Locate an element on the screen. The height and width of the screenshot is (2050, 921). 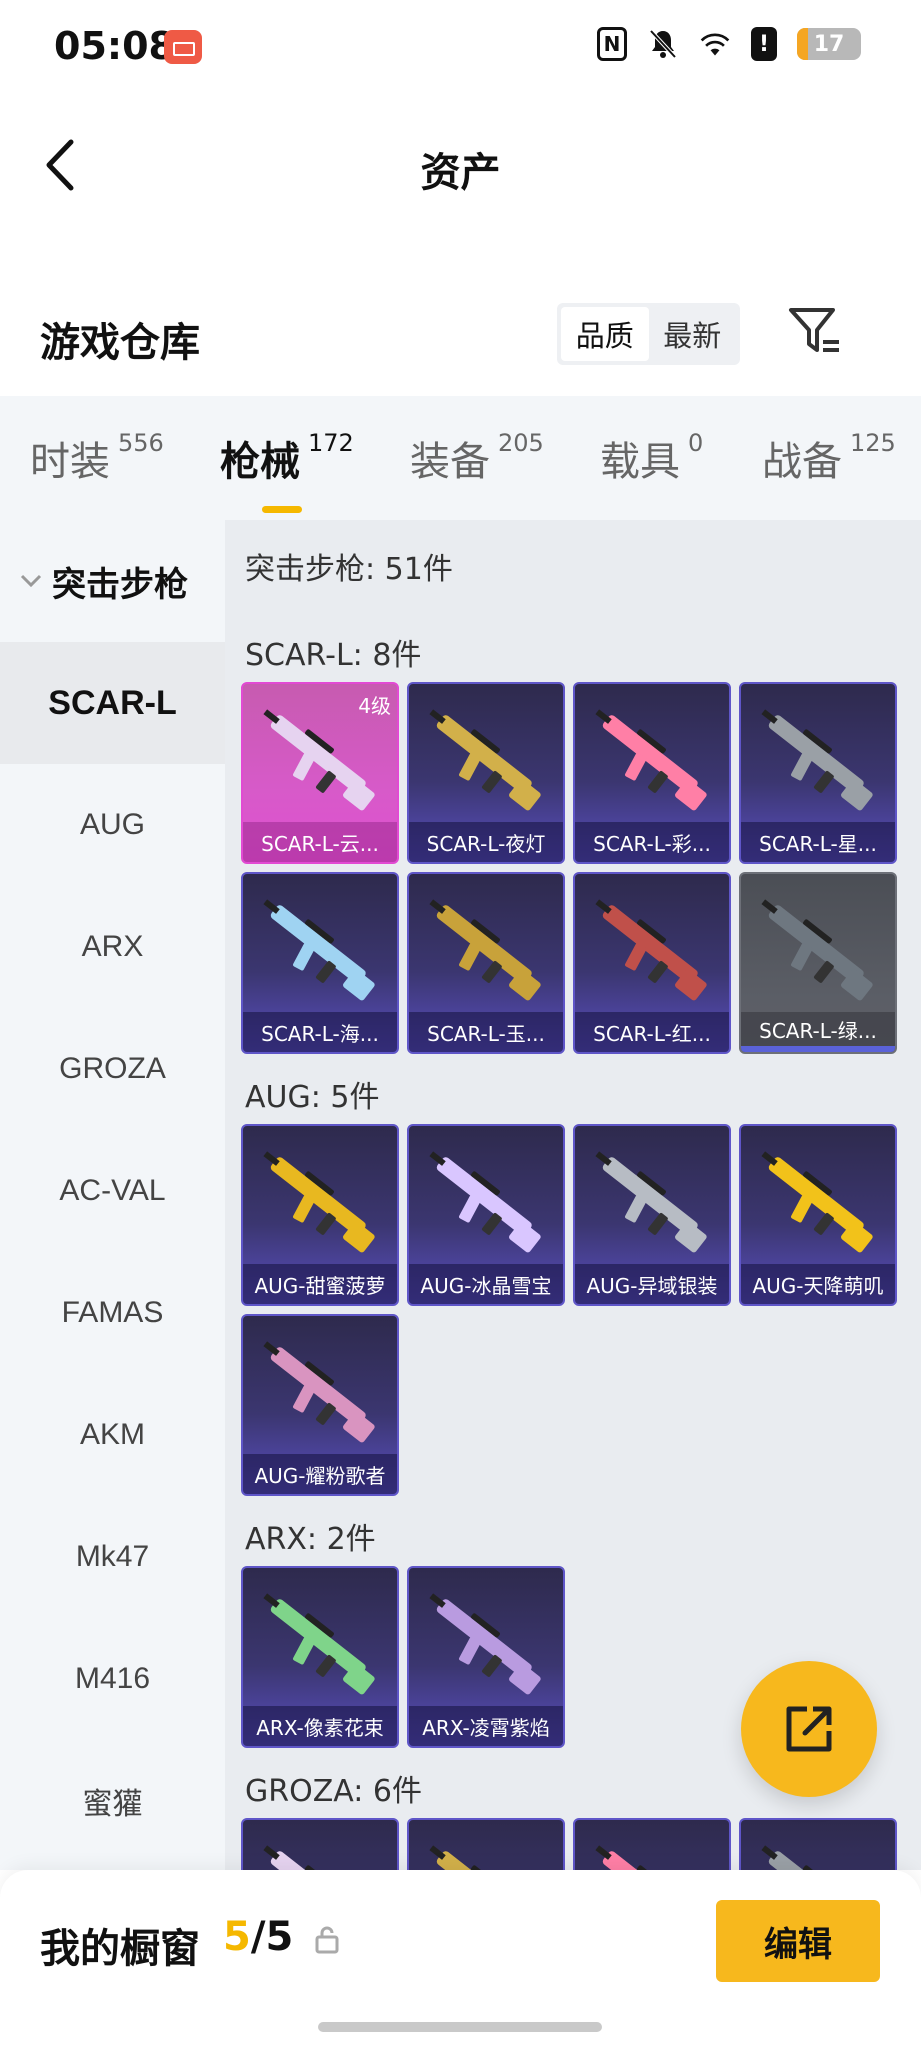
lock-icon is located at coordinates (327, 1940).